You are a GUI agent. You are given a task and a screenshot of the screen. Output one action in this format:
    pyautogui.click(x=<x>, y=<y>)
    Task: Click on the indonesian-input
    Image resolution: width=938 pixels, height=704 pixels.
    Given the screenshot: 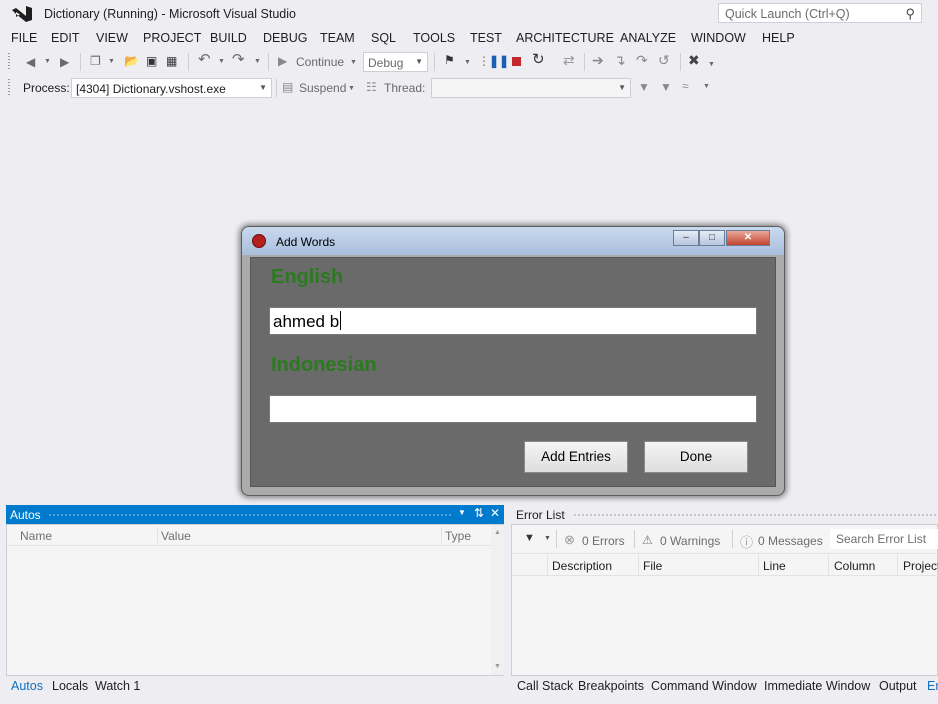 What is the action you would take?
    pyautogui.click(x=513, y=409)
    